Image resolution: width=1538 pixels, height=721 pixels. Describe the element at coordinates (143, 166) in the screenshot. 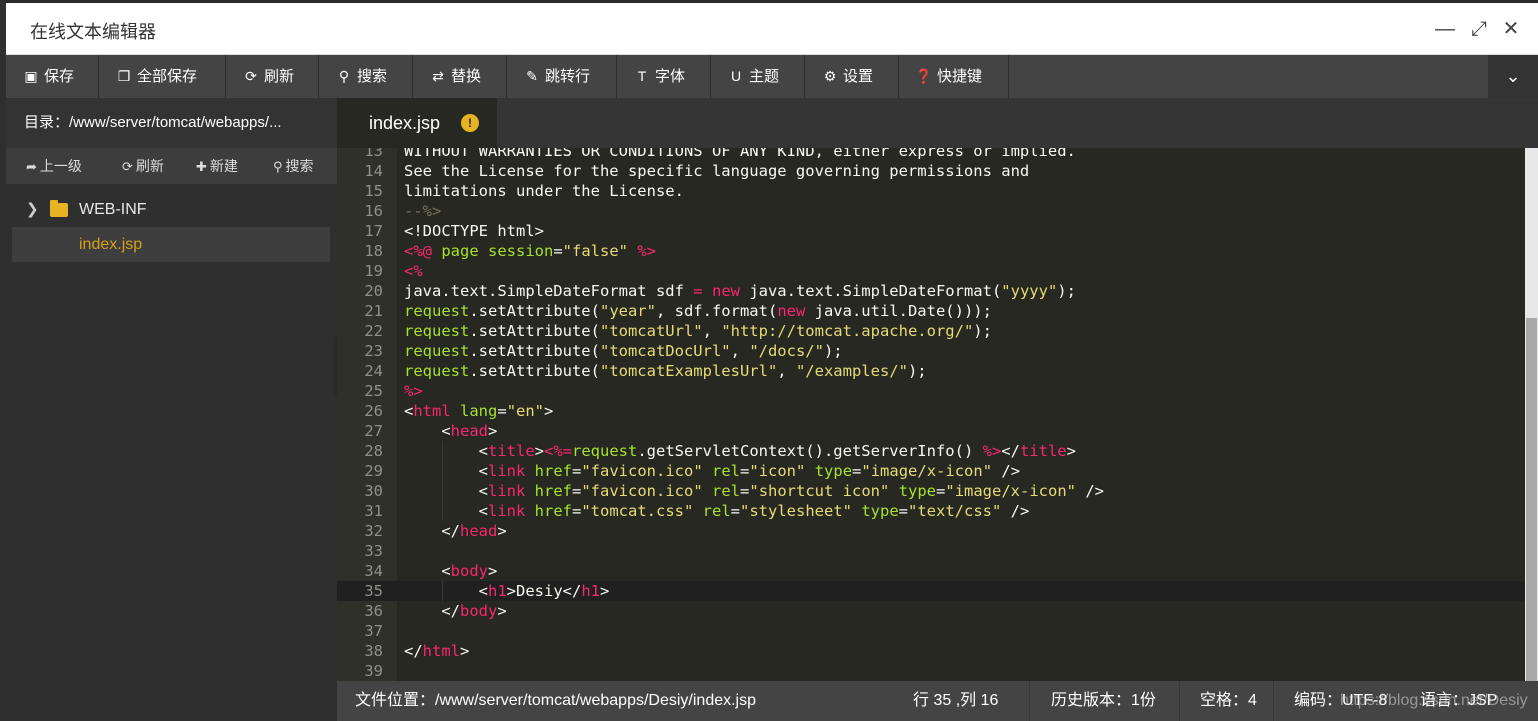

I see `sidebar-refresh-button: ⟳ 刷新` at that location.